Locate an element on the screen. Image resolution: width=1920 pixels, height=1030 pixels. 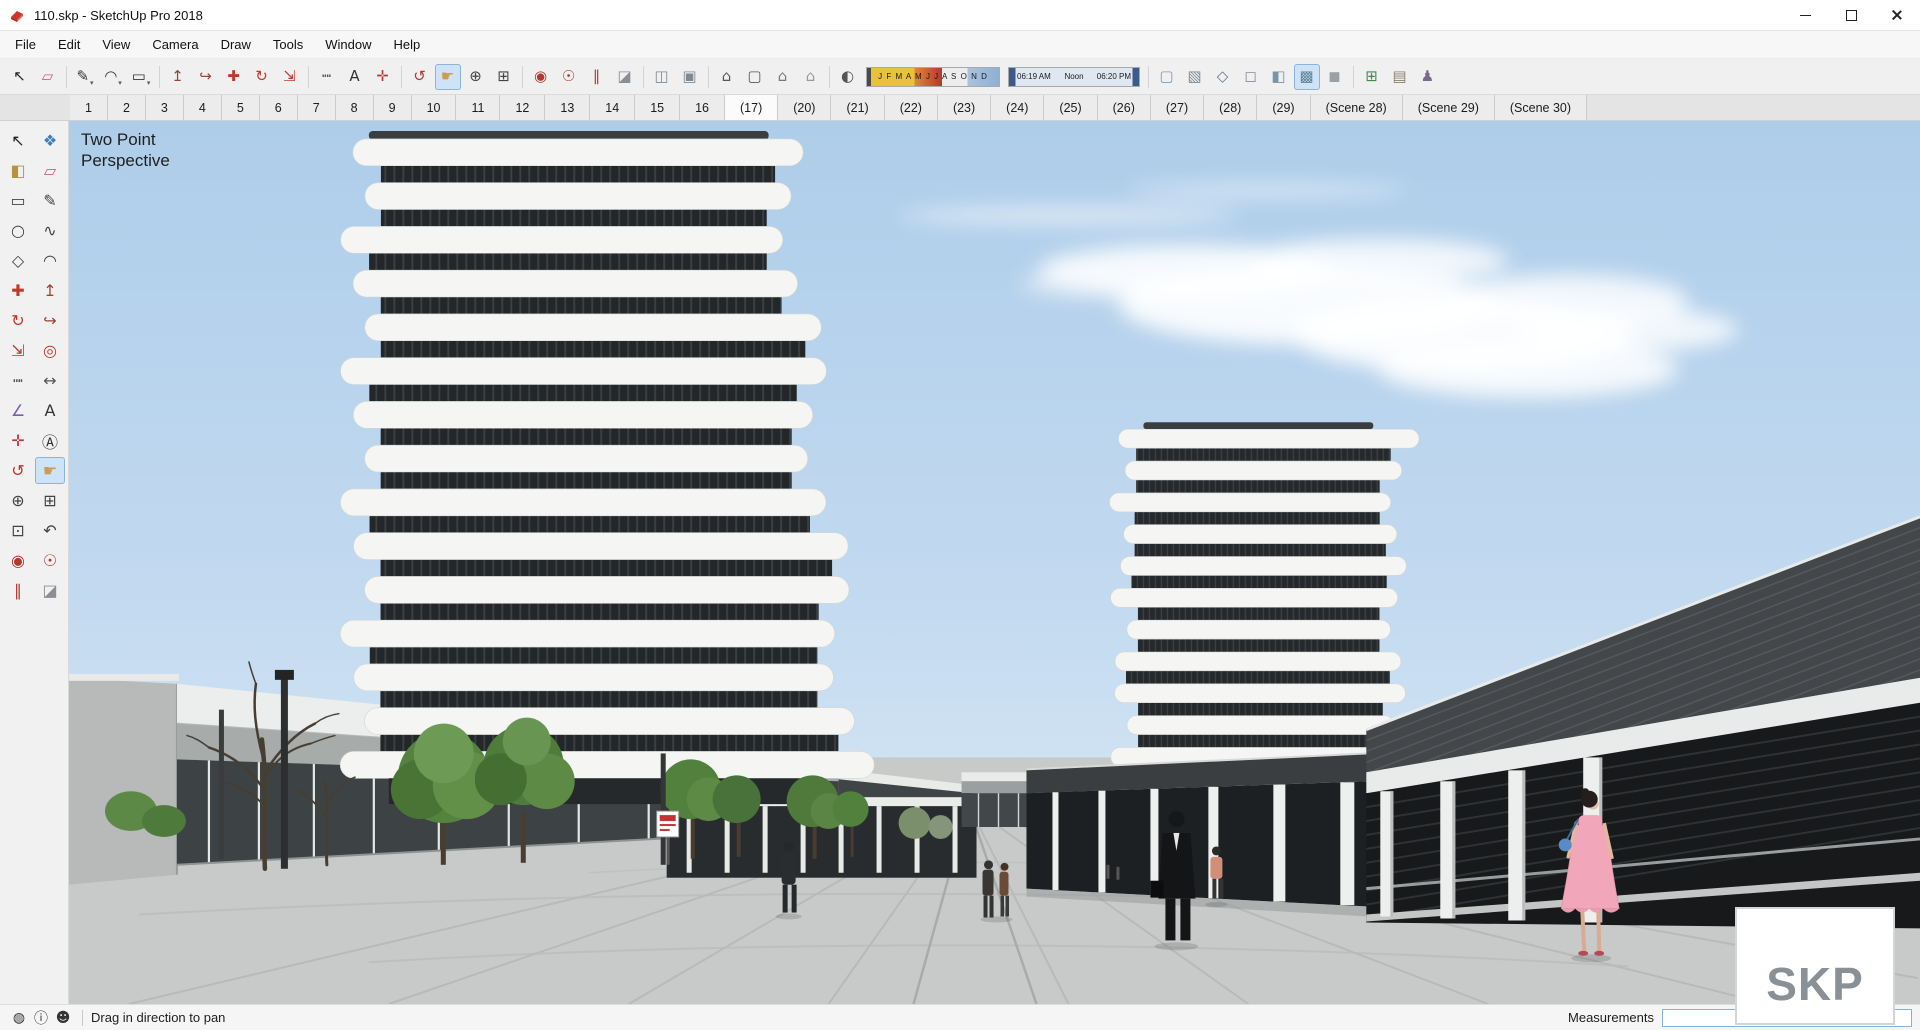
warehouse-button: ♟ is located at coordinates (1428, 77).